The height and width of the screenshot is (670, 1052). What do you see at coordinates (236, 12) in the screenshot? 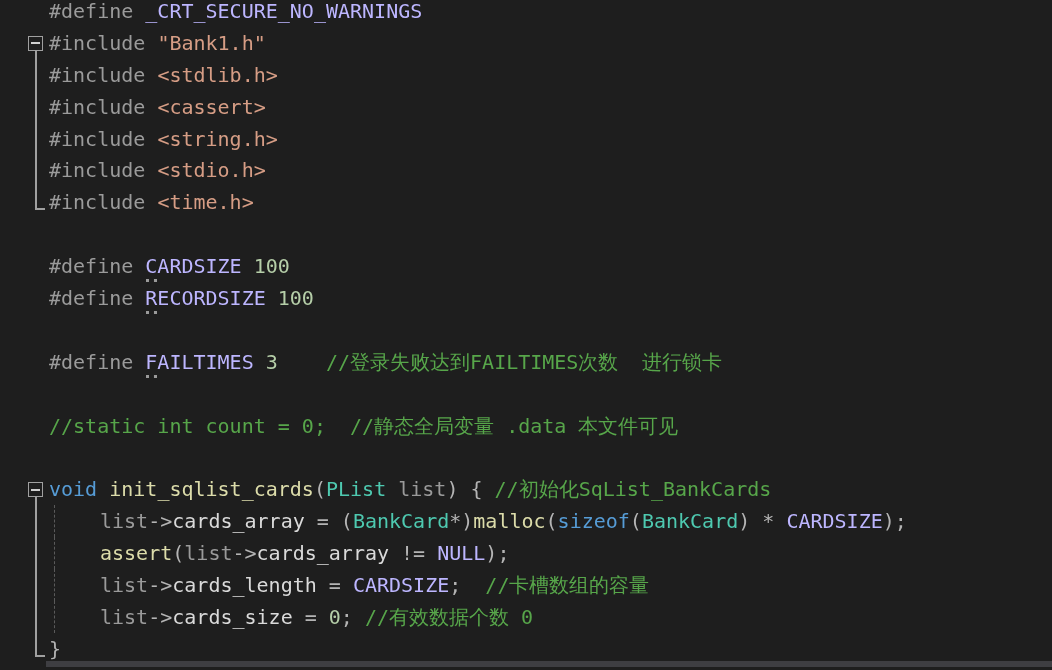
I see `code-line: #define _CRT_SECURE_NO_WARNINGS` at bounding box center [236, 12].